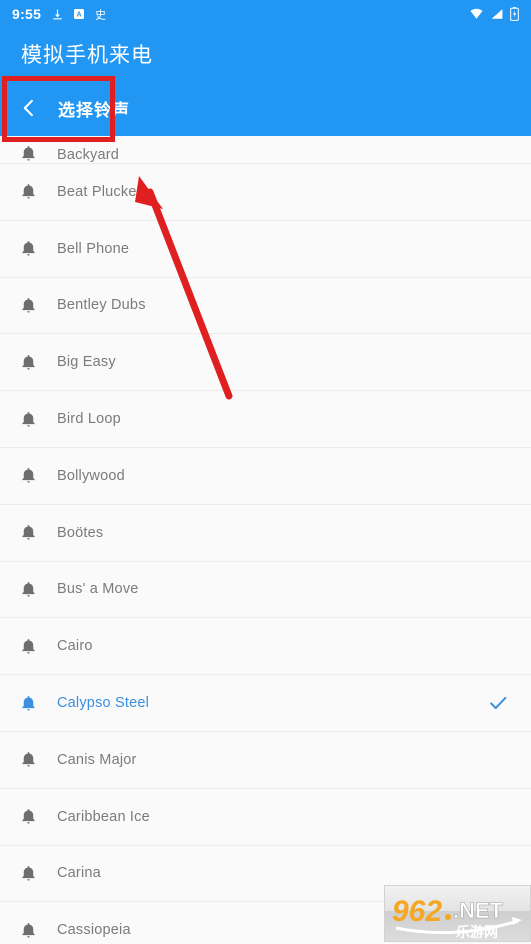 The height and width of the screenshot is (944, 531). Describe the element at coordinates (265, 192) in the screenshot. I see `ringtone-row: Beat Plucker` at that location.